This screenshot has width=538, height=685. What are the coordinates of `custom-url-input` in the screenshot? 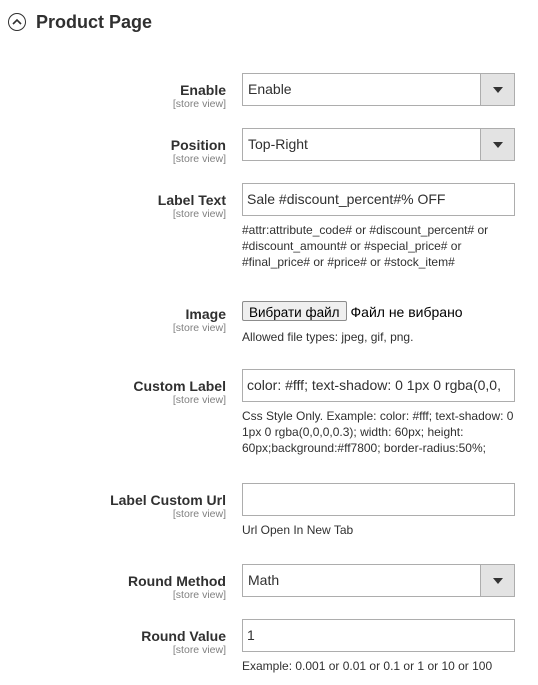 It's located at (378, 499).